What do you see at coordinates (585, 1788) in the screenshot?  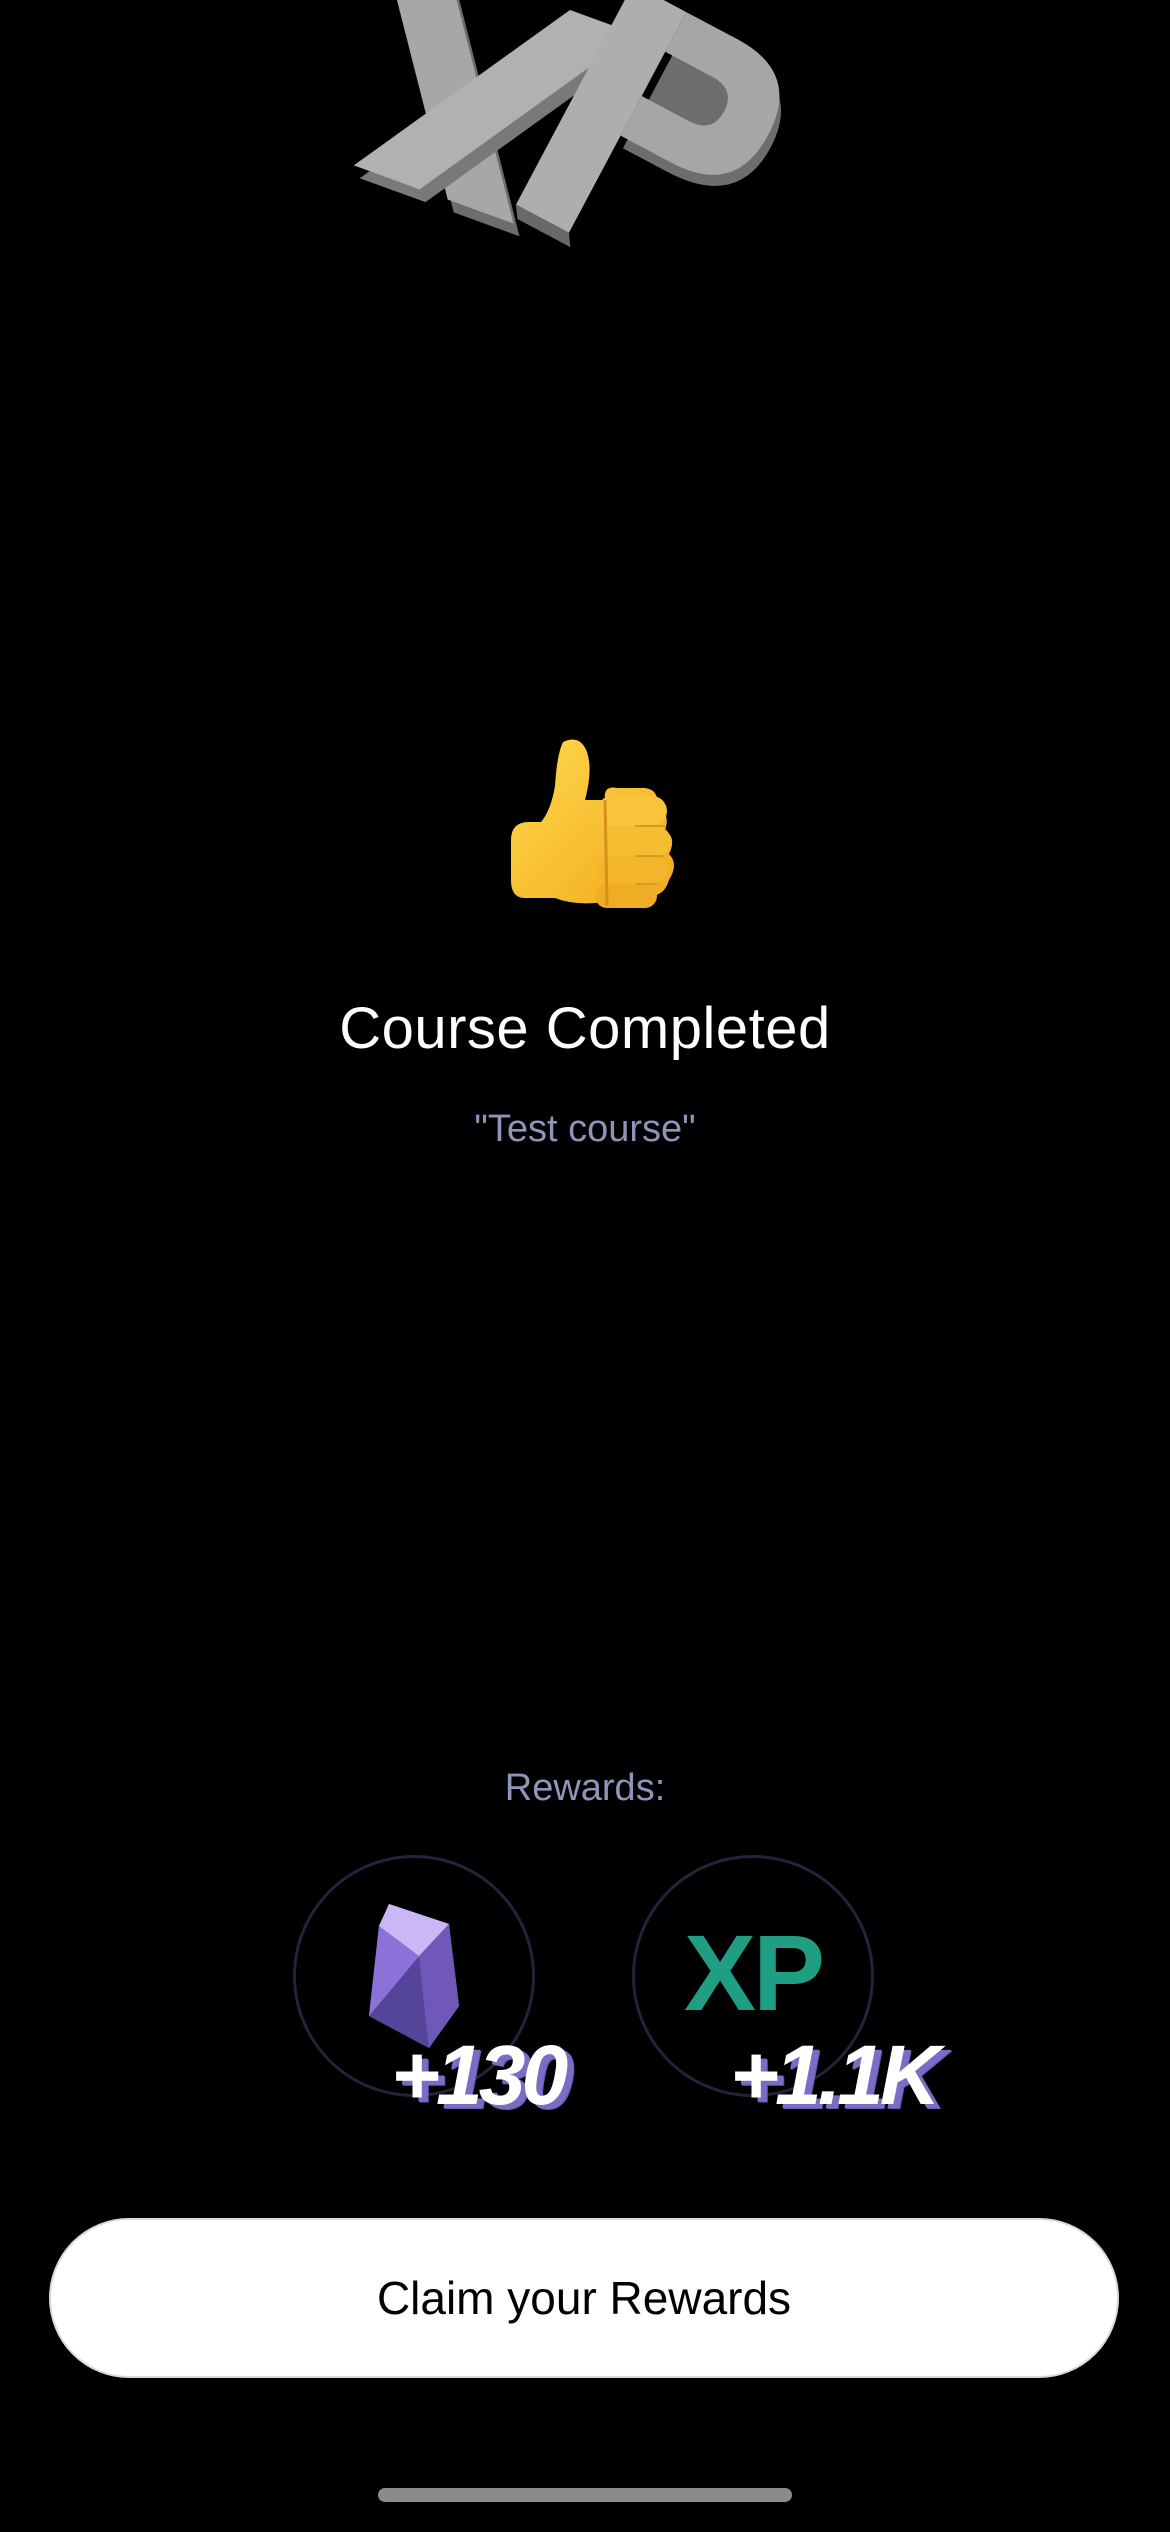 I see `rewards-label: Rewards:` at bounding box center [585, 1788].